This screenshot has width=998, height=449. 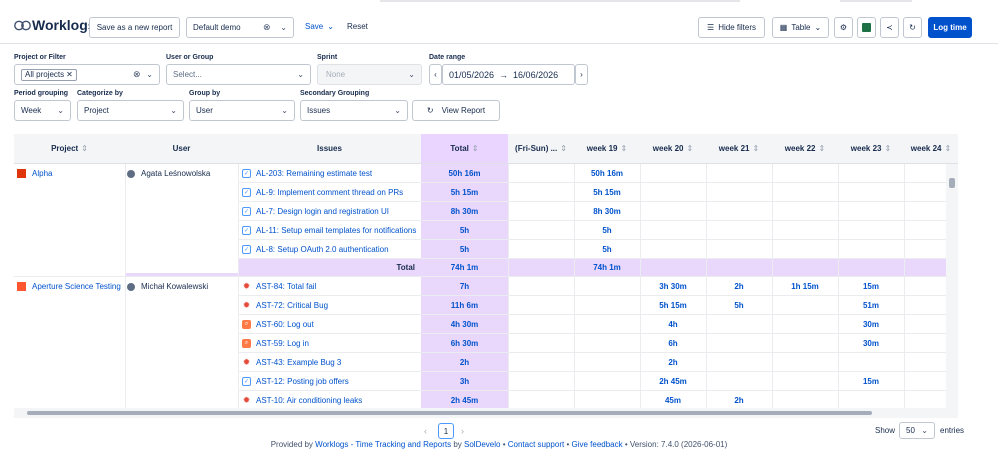 What do you see at coordinates (464, 381) in the screenshot?
I see `worklog-value-total: 3h` at bounding box center [464, 381].